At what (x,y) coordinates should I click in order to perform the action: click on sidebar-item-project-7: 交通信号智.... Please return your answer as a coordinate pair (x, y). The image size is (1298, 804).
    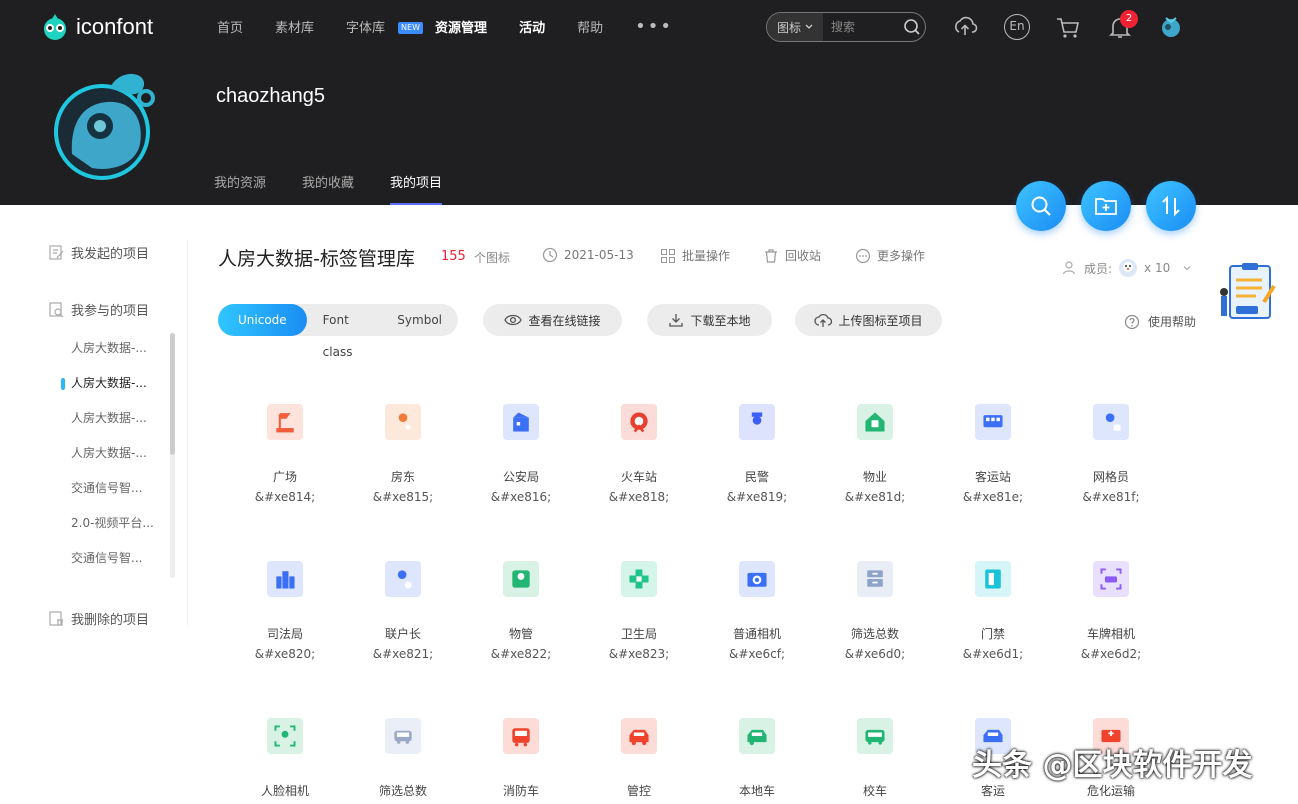
    Looking at the image, I should click on (117, 558).